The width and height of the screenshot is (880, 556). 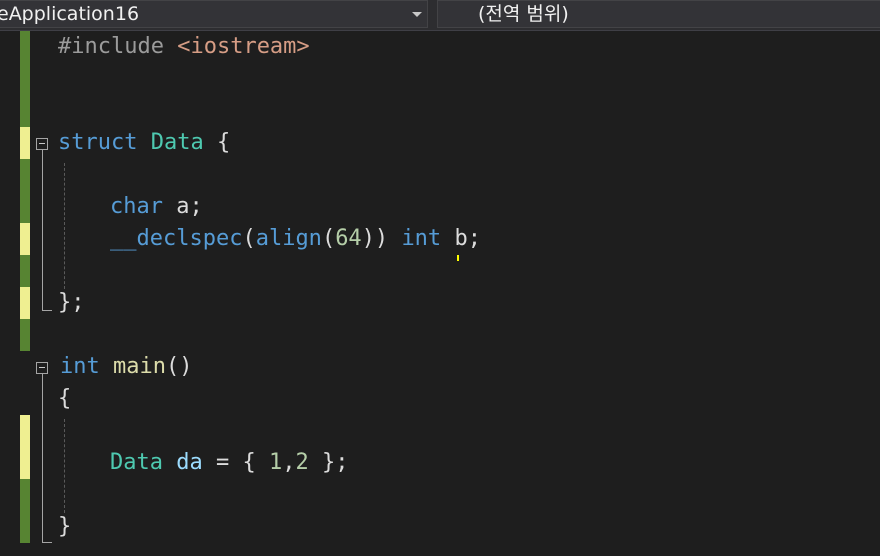 What do you see at coordinates (474, 238) in the screenshot?
I see `semicolon: ;` at bounding box center [474, 238].